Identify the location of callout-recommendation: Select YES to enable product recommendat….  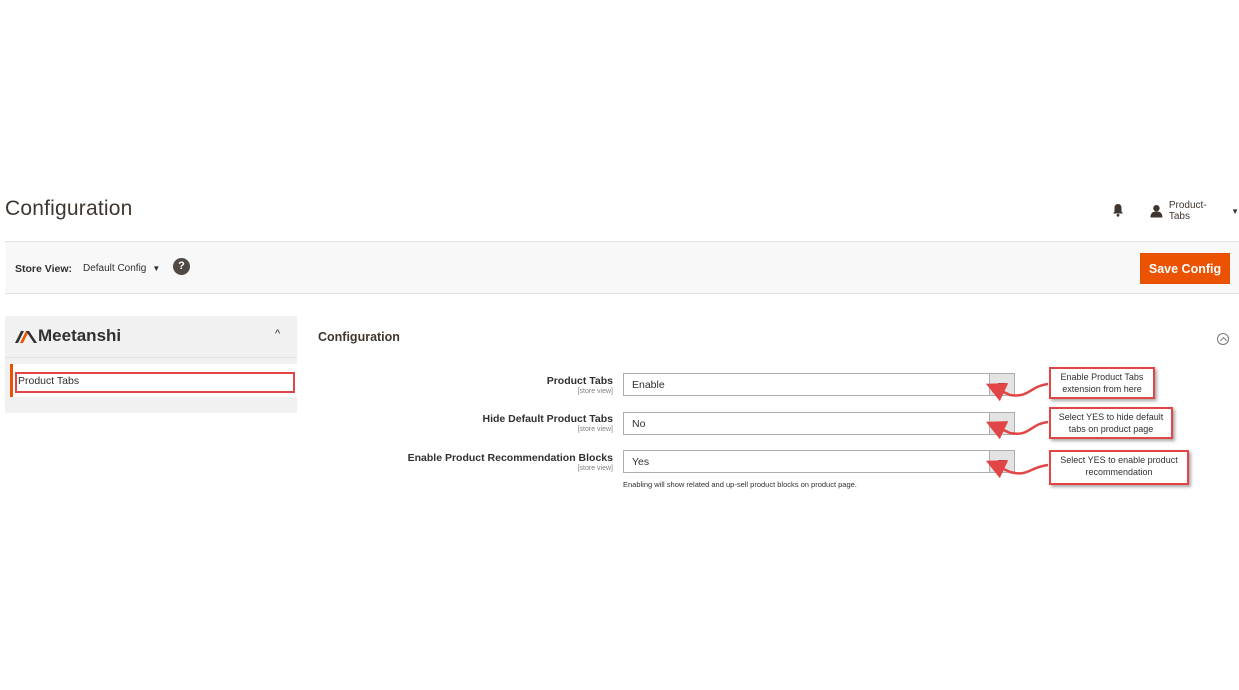
(1119, 467).